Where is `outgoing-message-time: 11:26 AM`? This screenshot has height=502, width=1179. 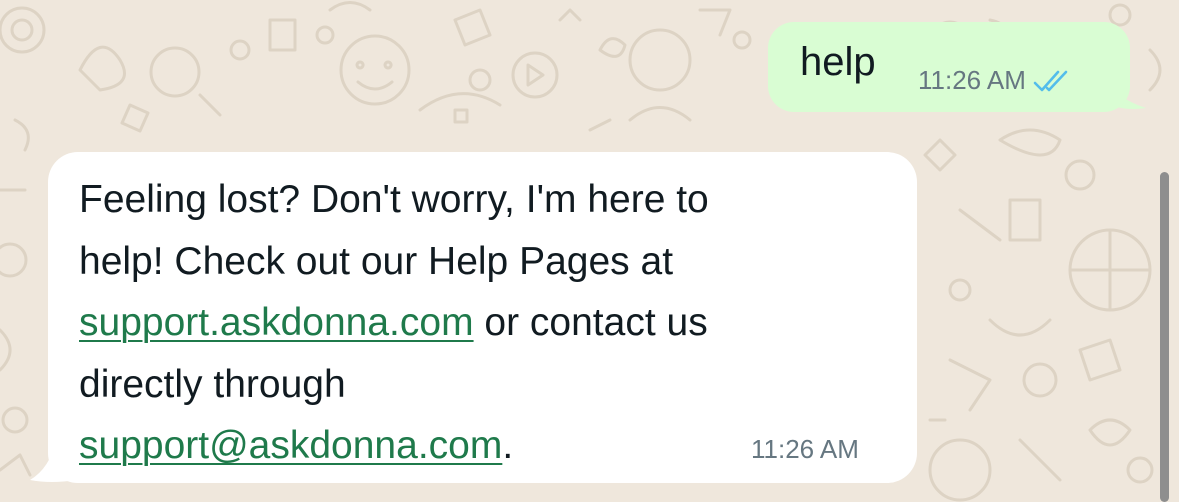
outgoing-message-time: 11:26 AM is located at coordinates (972, 80).